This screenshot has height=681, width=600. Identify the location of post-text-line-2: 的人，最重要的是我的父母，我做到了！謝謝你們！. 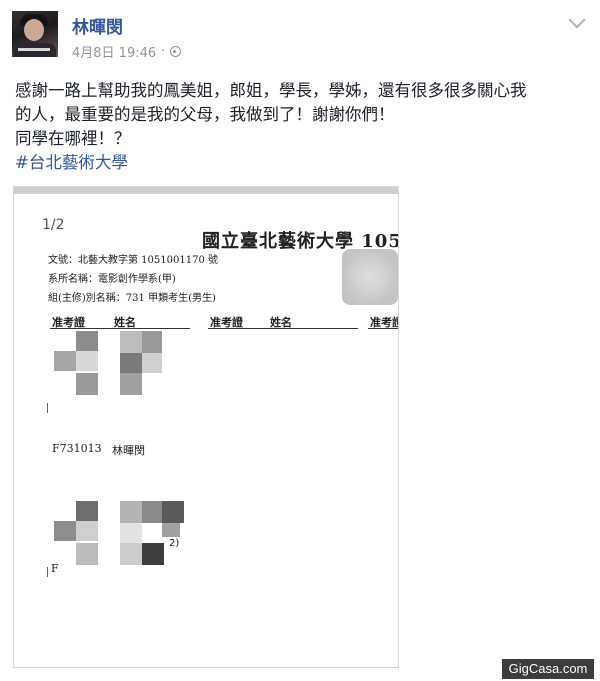
(205, 114).